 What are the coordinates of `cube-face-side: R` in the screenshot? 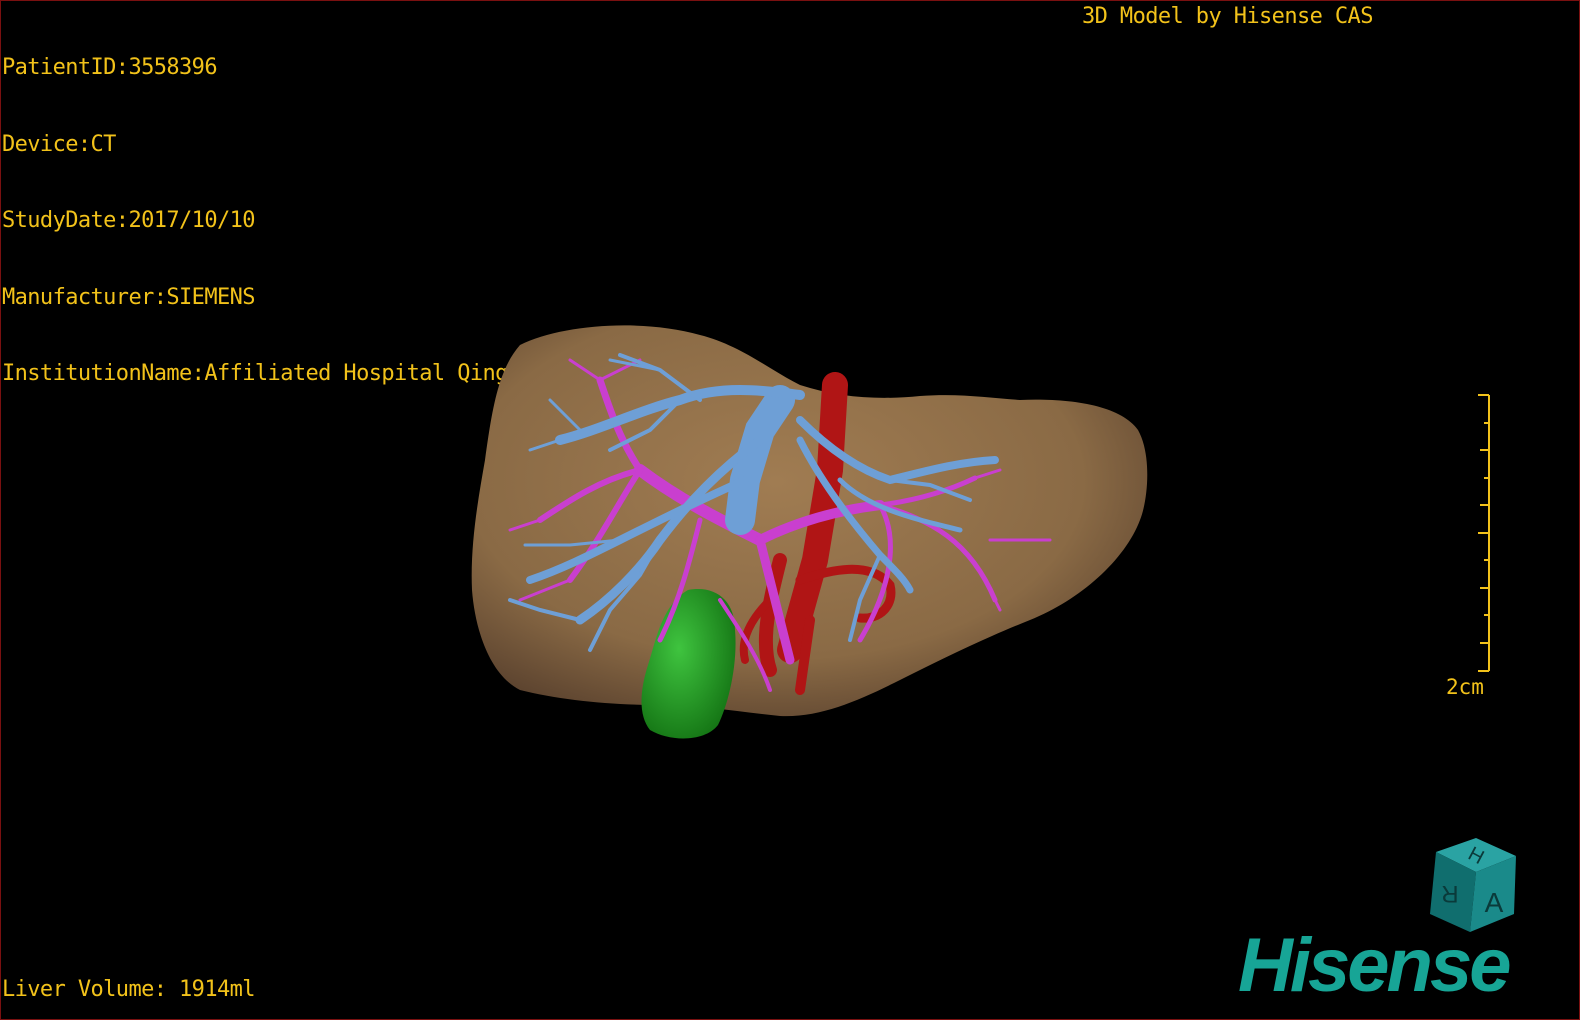 It's located at (1449, 893).